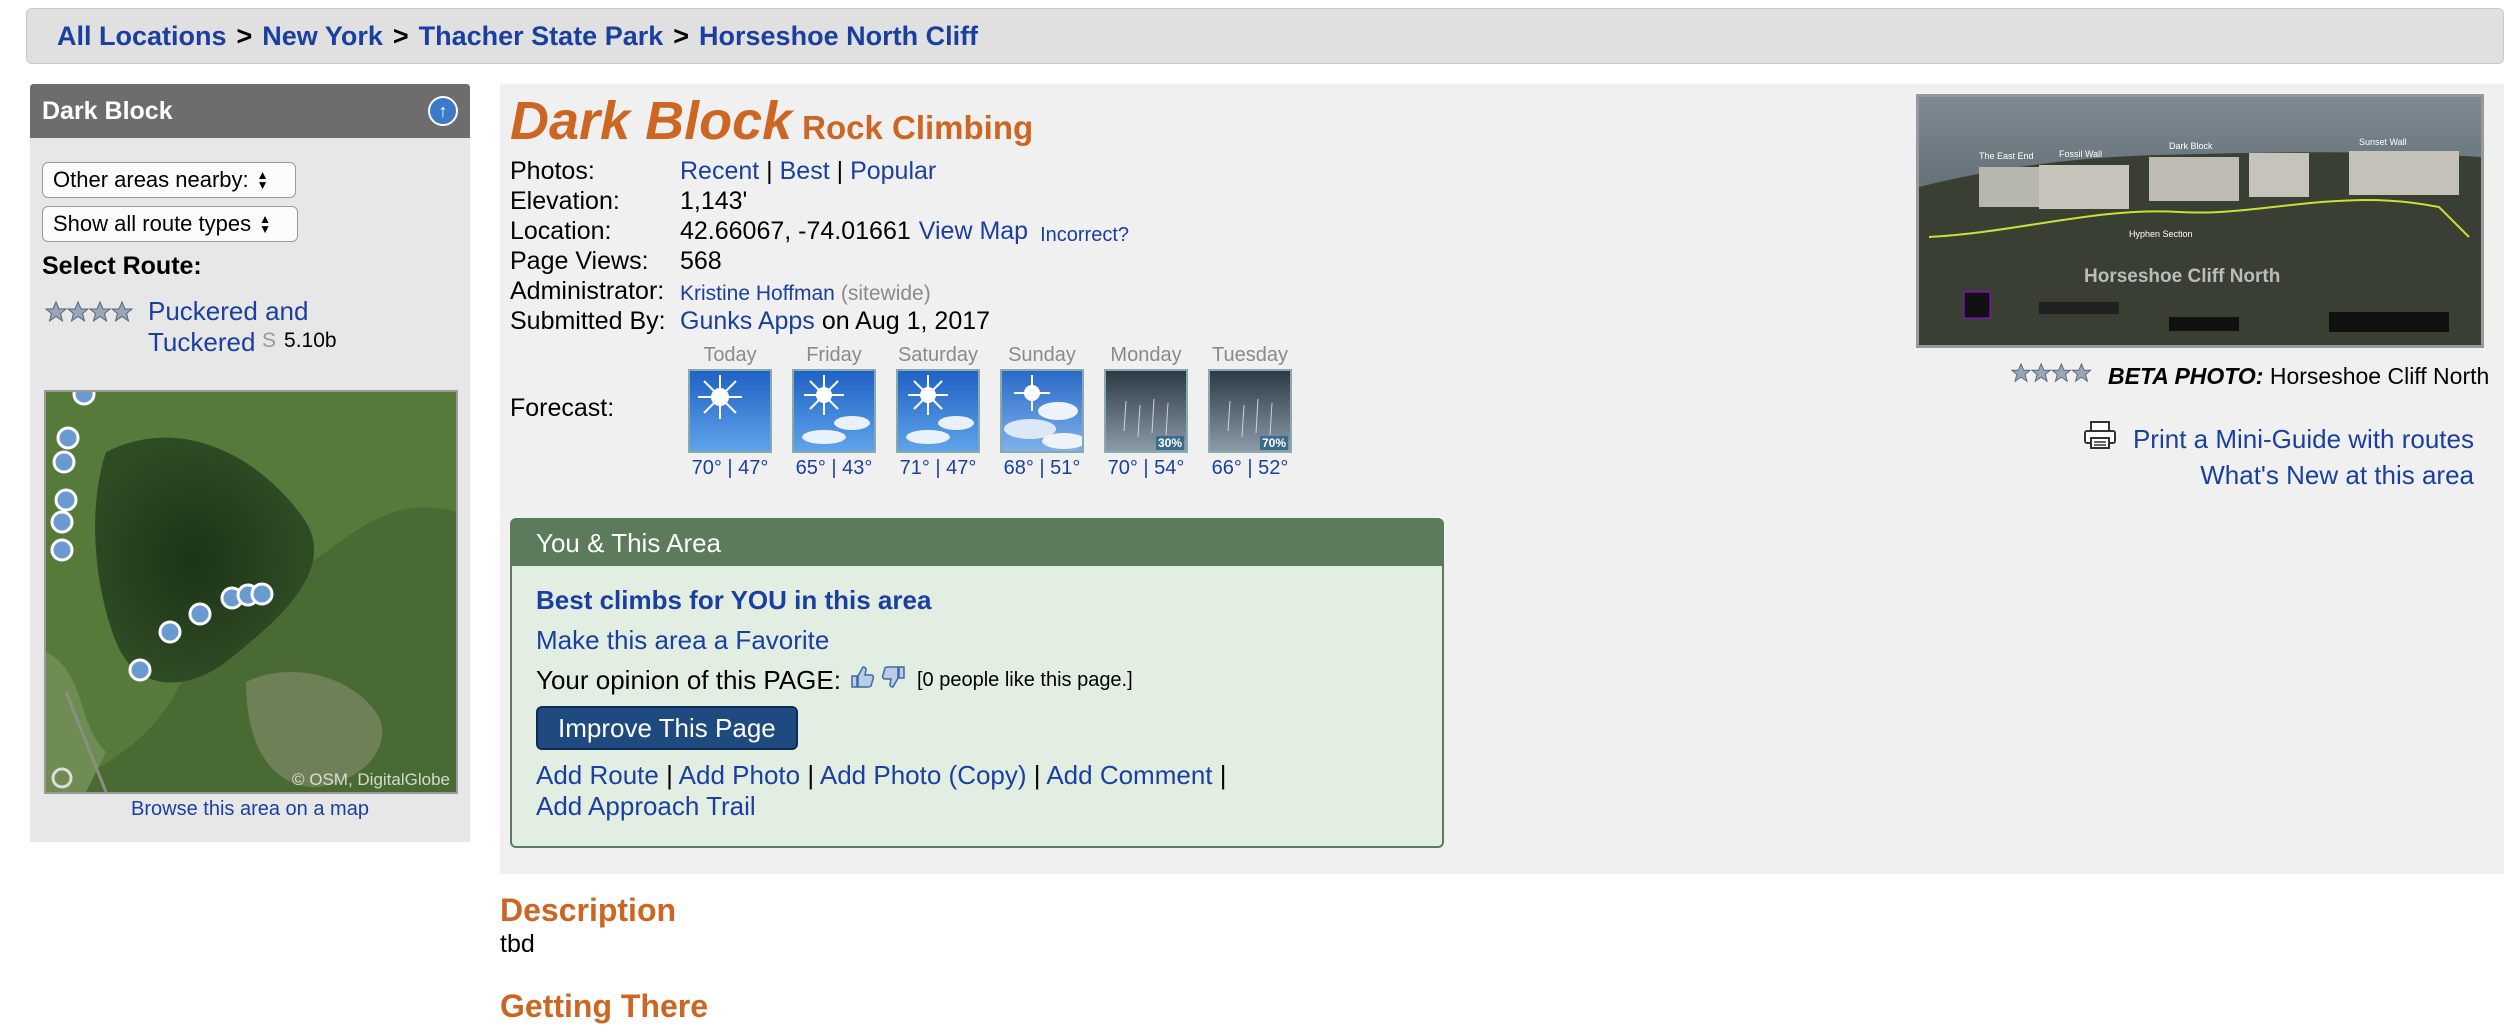 Image resolution: width=2516 pixels, height=1034 pixels. What do you see at coordinates (268, 311) in the screenshot?
I see `route-name-line1: Puckered and` at bounding box center [268, 311].